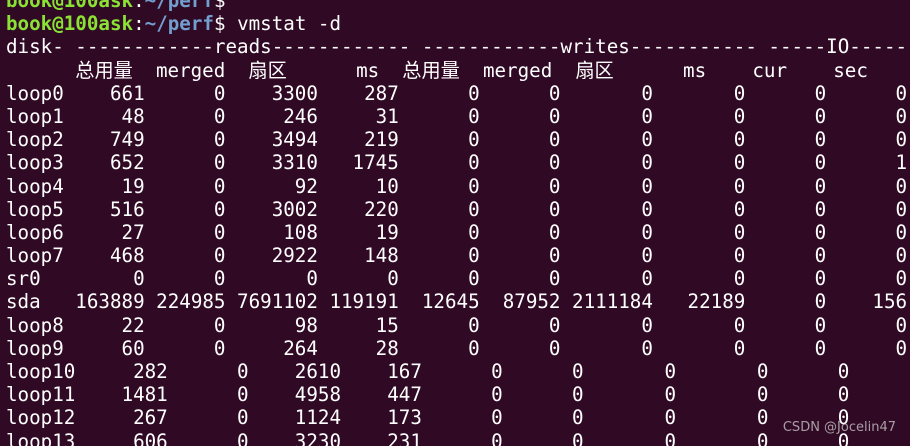 This screenshot has width=910, height=446. I want to click on command-text: vmstat -d, so click(283, 24).